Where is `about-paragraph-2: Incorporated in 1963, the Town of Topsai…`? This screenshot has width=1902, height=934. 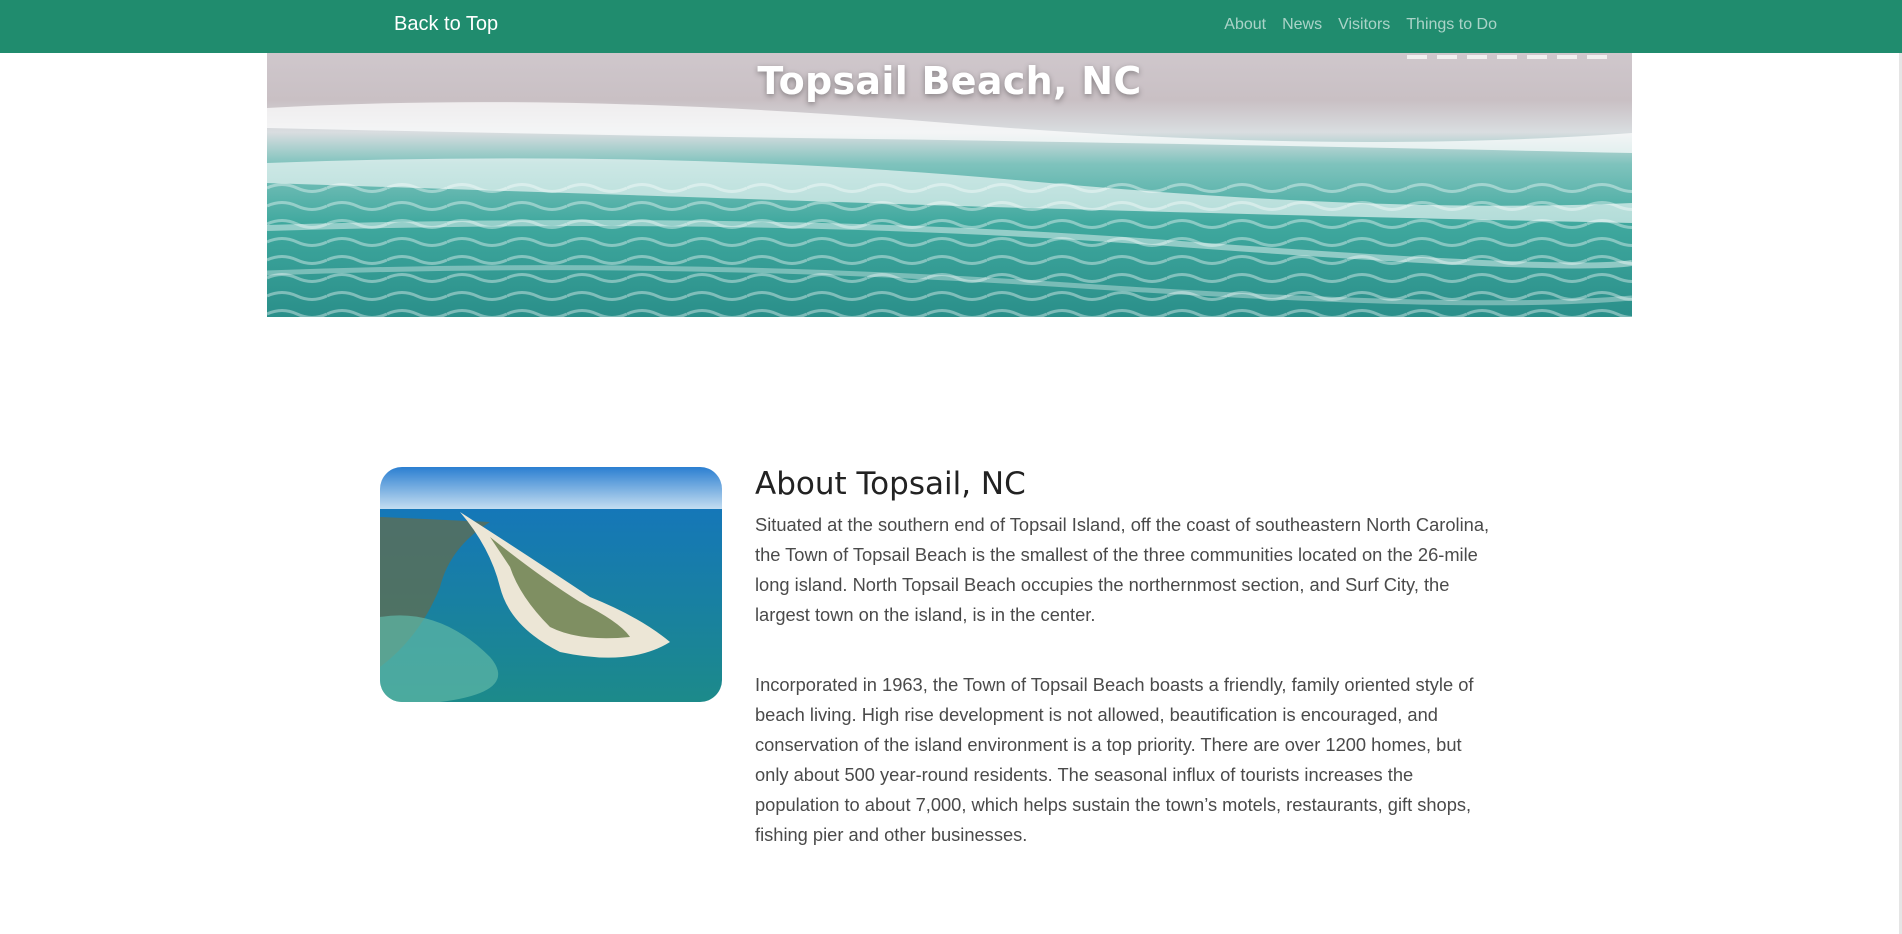 about-paragraph-2: Incorporated in 1963, the Town of Topsai… is located at coordinates (1114, 759).